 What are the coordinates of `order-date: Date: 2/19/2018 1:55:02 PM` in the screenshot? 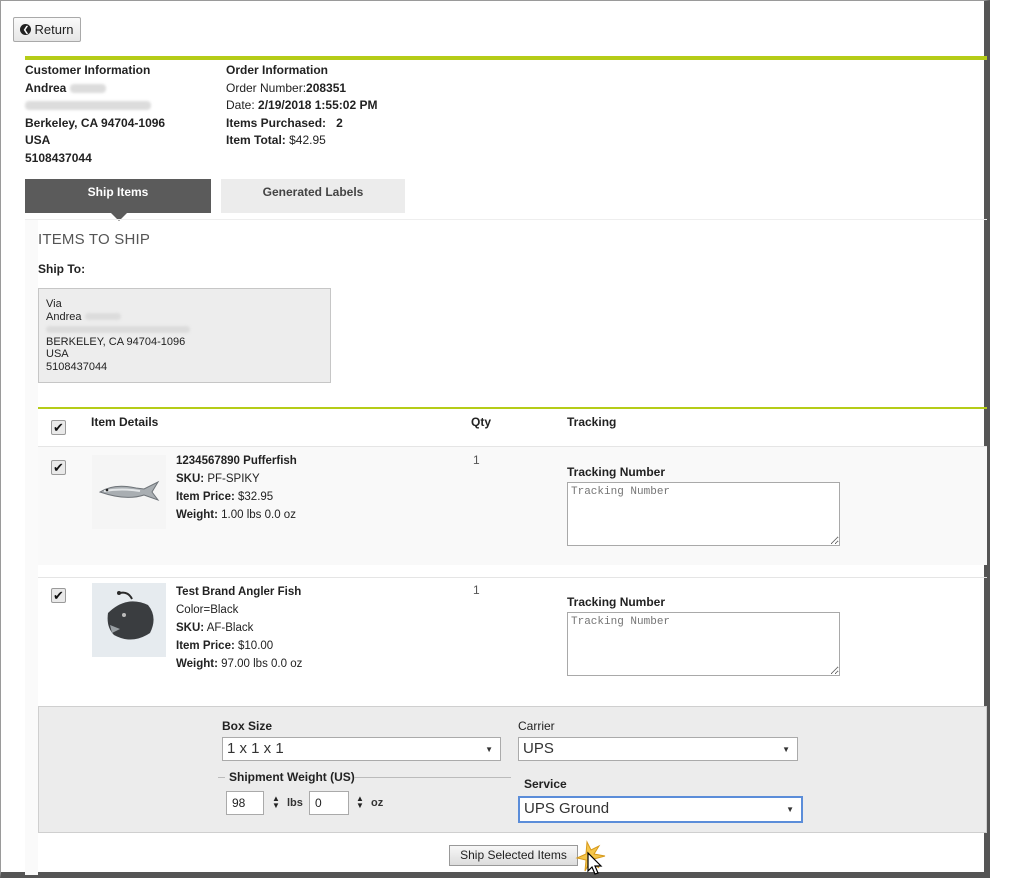 It's located at (302, 105).